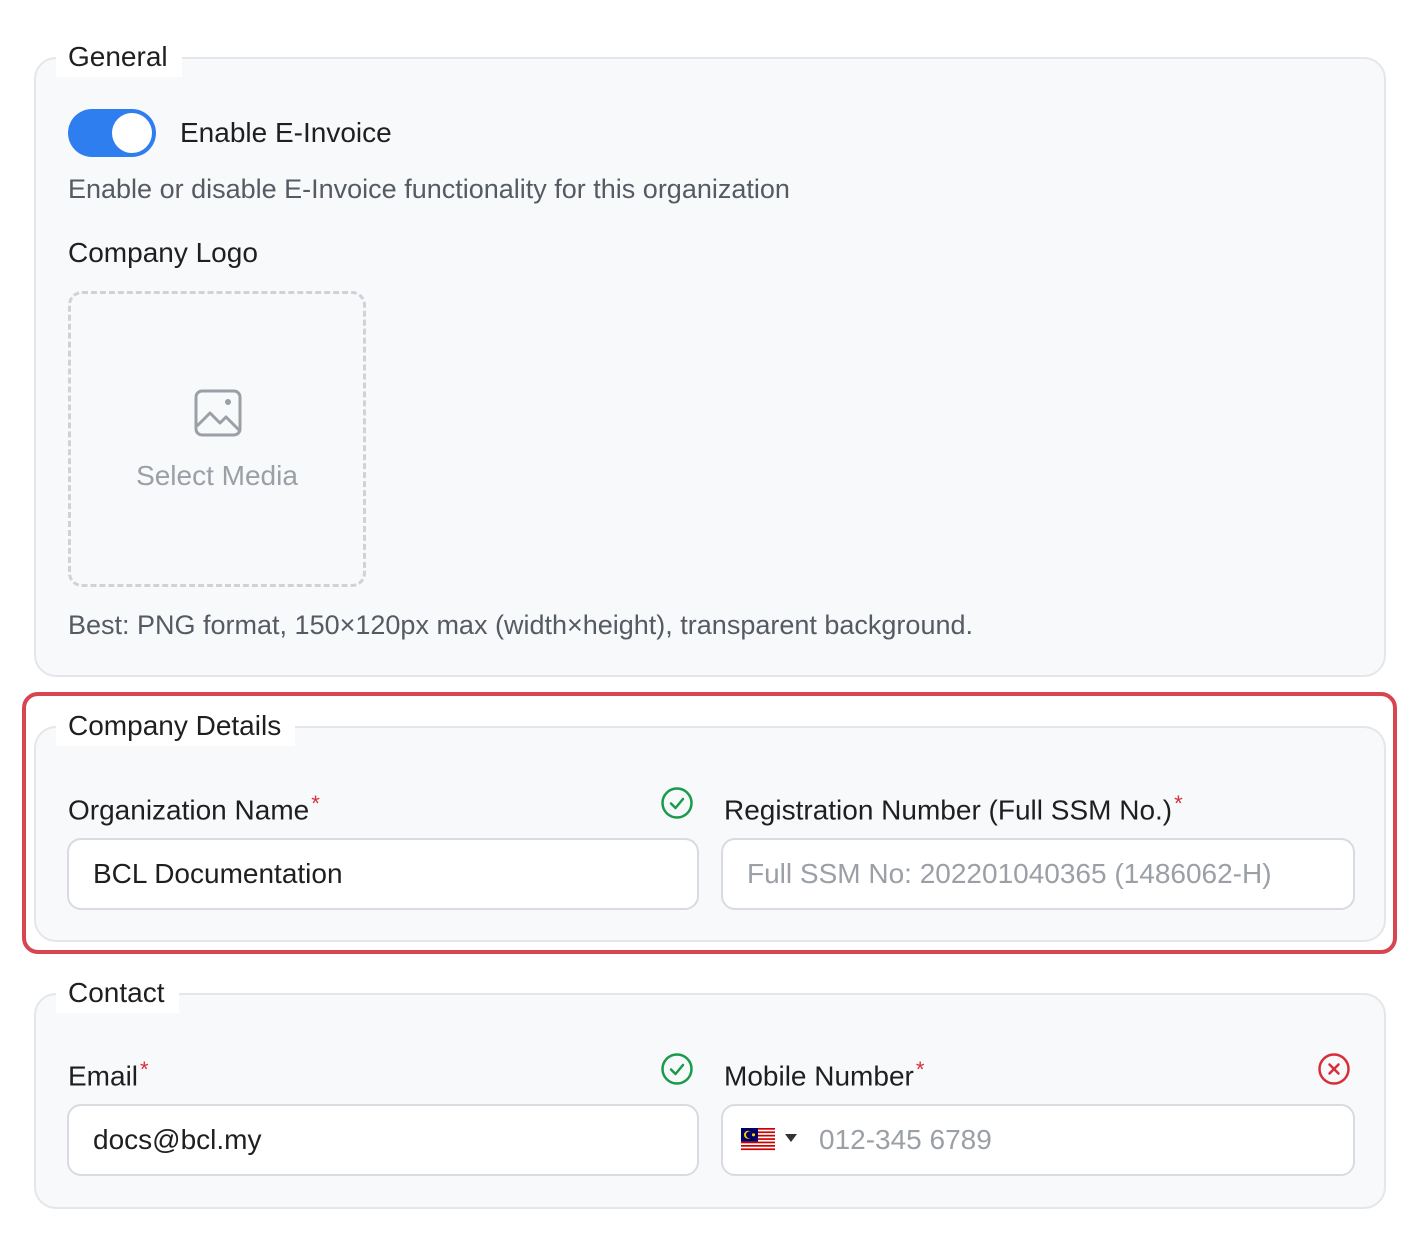 Image resolution: width=1418 pixels, height=1242 pixels. Describe the element at coordinates (1038, 874) in the screenshot. I see `registration-number-input: Full SSM No: 202201040365 (1486062-H)` at that location.